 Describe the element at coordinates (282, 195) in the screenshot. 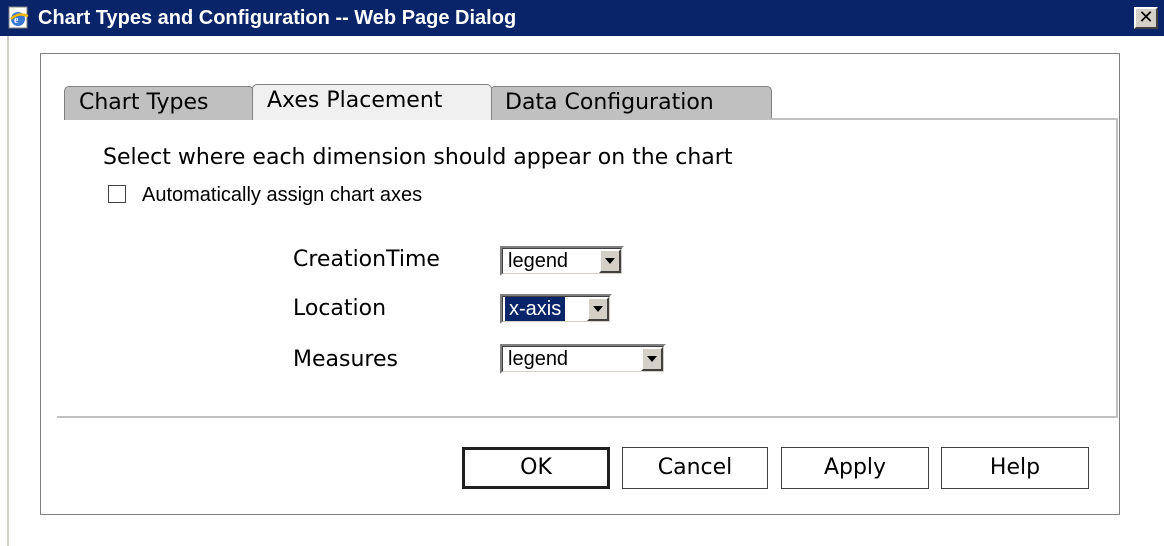

I see `auto-assign-label: Automatically assign chart axes` at that location.